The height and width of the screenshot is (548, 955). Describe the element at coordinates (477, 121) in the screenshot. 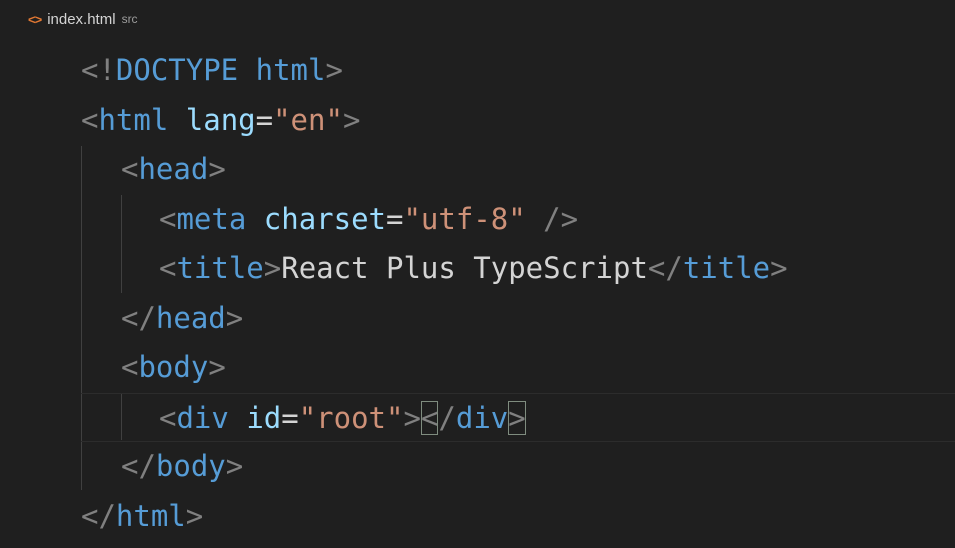

I see `code-line-2: <html lang="en">` at that location.